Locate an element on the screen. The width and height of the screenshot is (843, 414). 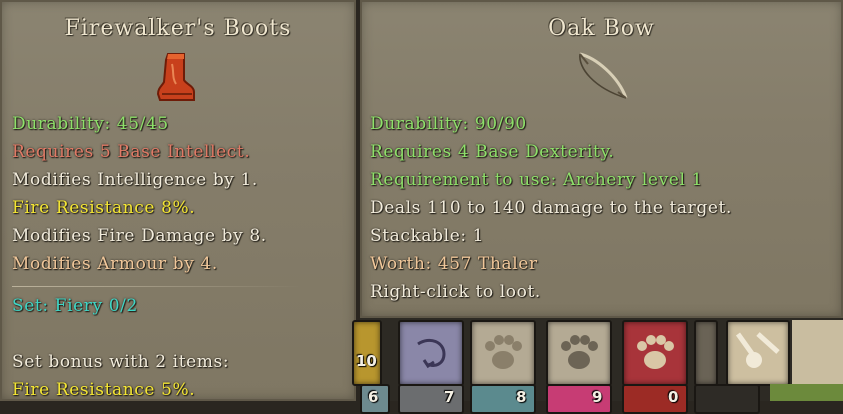
set-bonus-line: Fire Resistance 5%. is located at coordinates (104, 390).